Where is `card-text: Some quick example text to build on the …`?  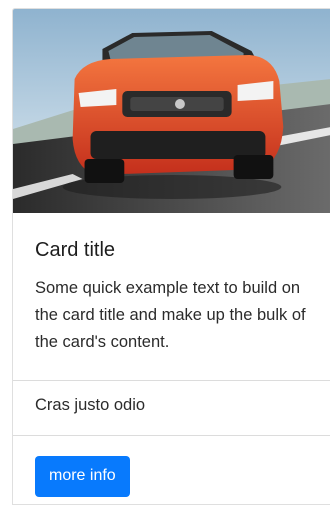
card-text: Some quick example text to build on the … is located at coordinates (170, 315).